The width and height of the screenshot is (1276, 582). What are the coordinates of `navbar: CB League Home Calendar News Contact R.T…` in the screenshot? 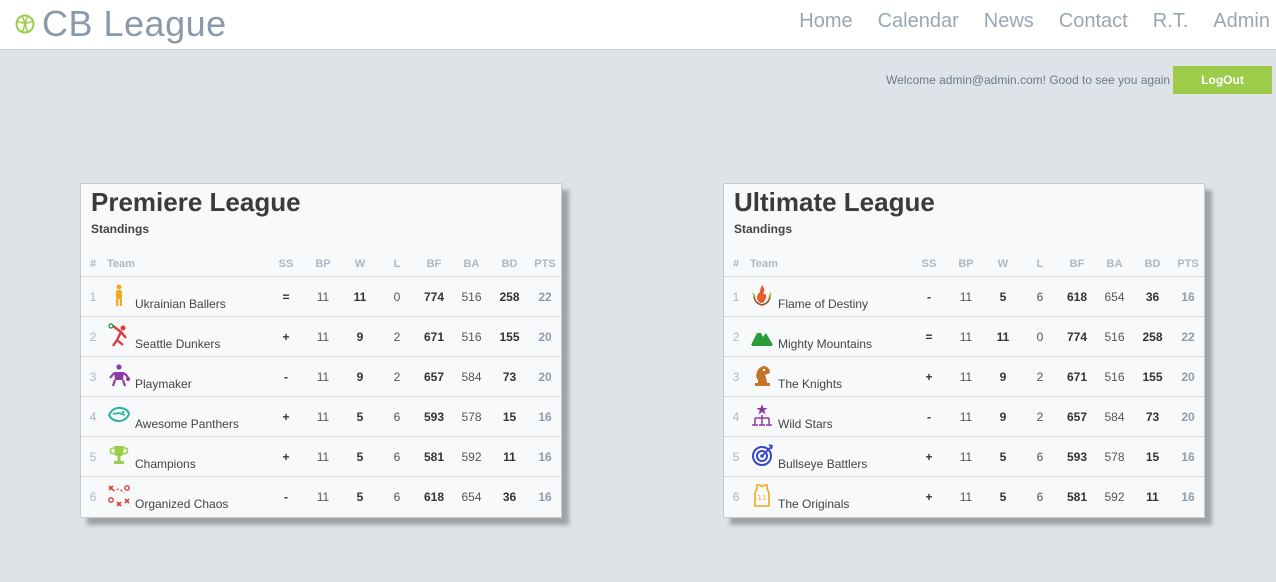 It's located at (638, 25).